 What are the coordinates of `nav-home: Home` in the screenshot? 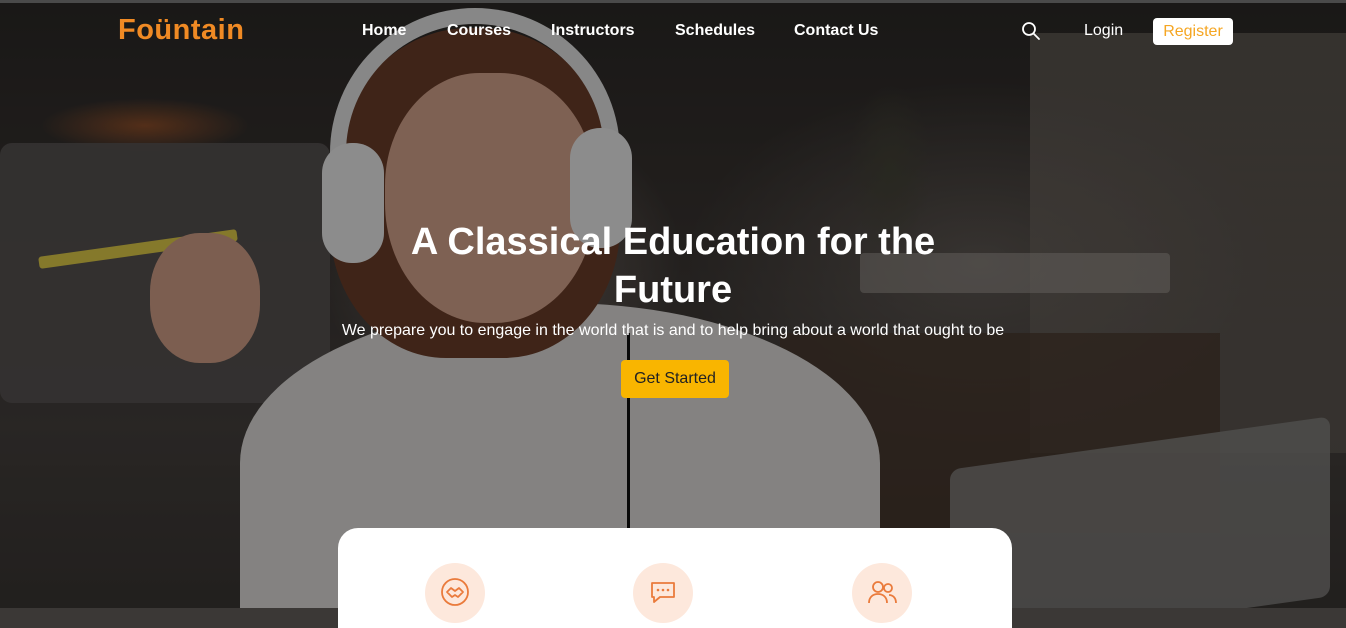 It's located at (384, 31).